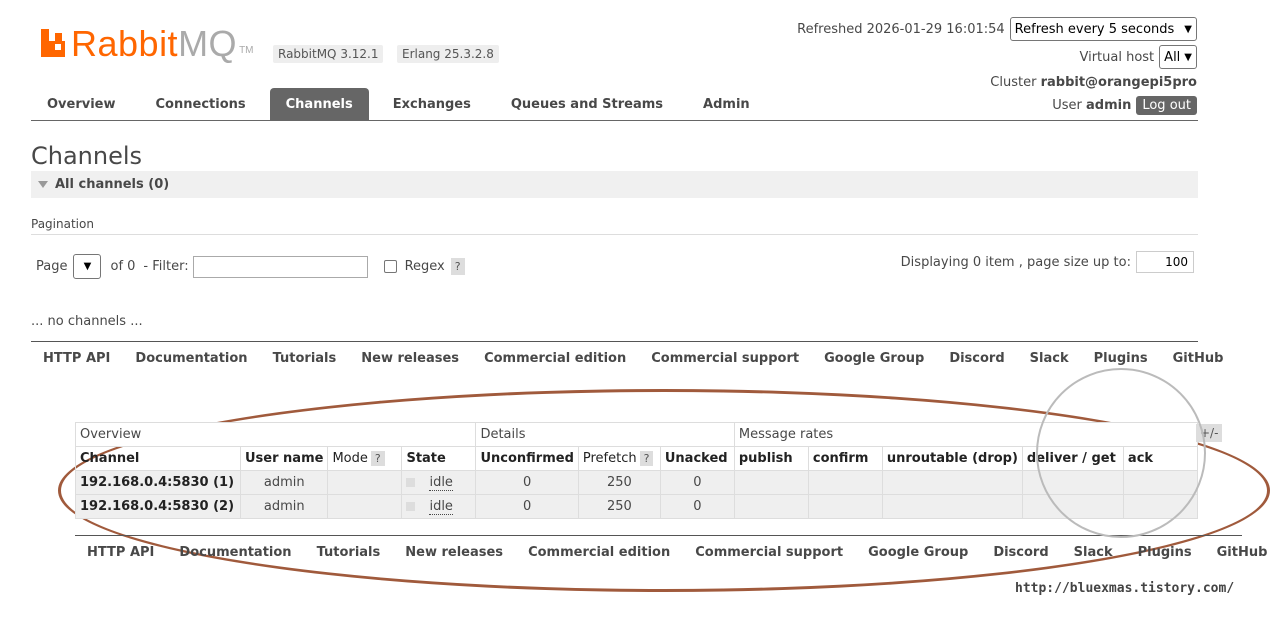 The height and width of the screenshot is (617, 1280). Describe the element at coordinates (697, 458) in the screenshot. I see `column-header-unacked: Unacked` at that location.